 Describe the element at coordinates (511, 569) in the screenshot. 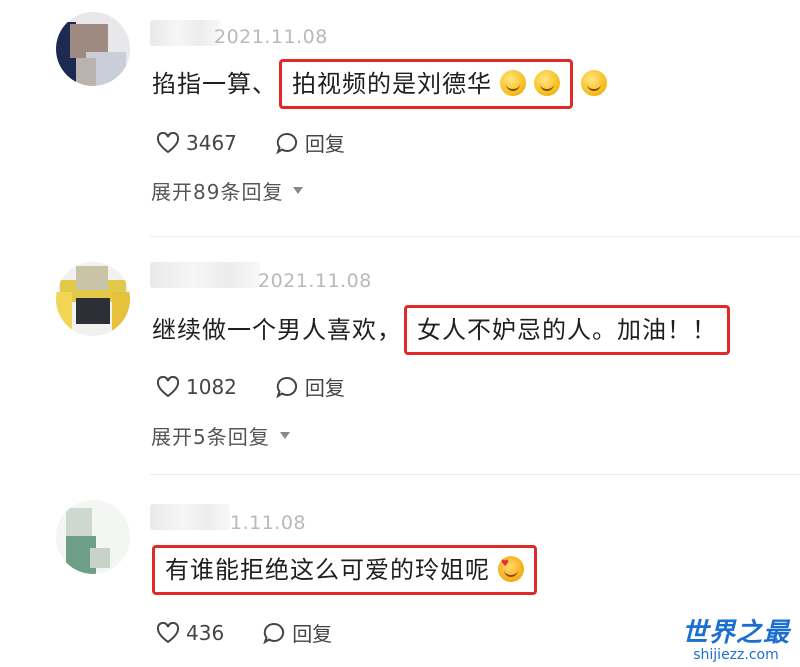

I see `love-face-emoji-icon` at that location.